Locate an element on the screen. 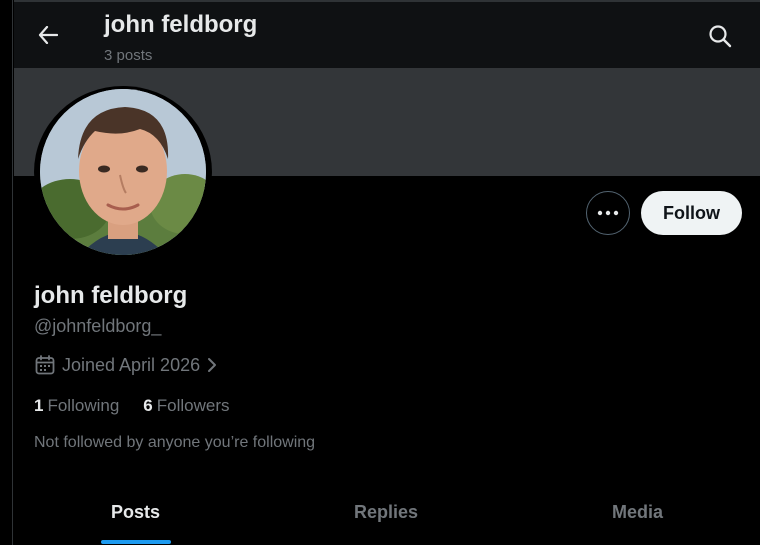 The image size is (760, 545). tab-label: Posts is located at coordinates (135, 512).